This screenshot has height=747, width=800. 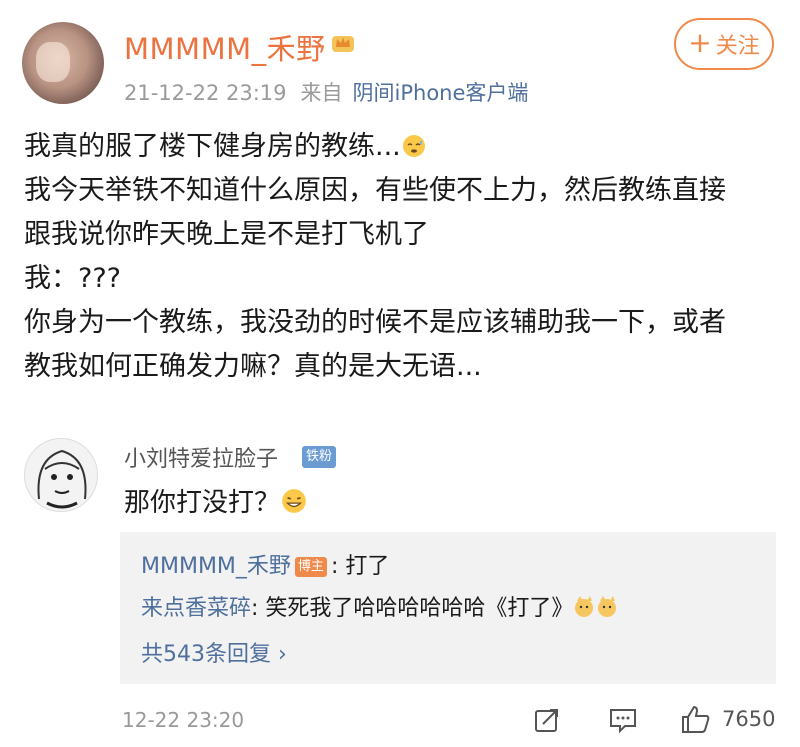 What do you see at coordinates (749, 719) in the screenshot?
I see `like-count: 7650` at bounding box center [749, 719].